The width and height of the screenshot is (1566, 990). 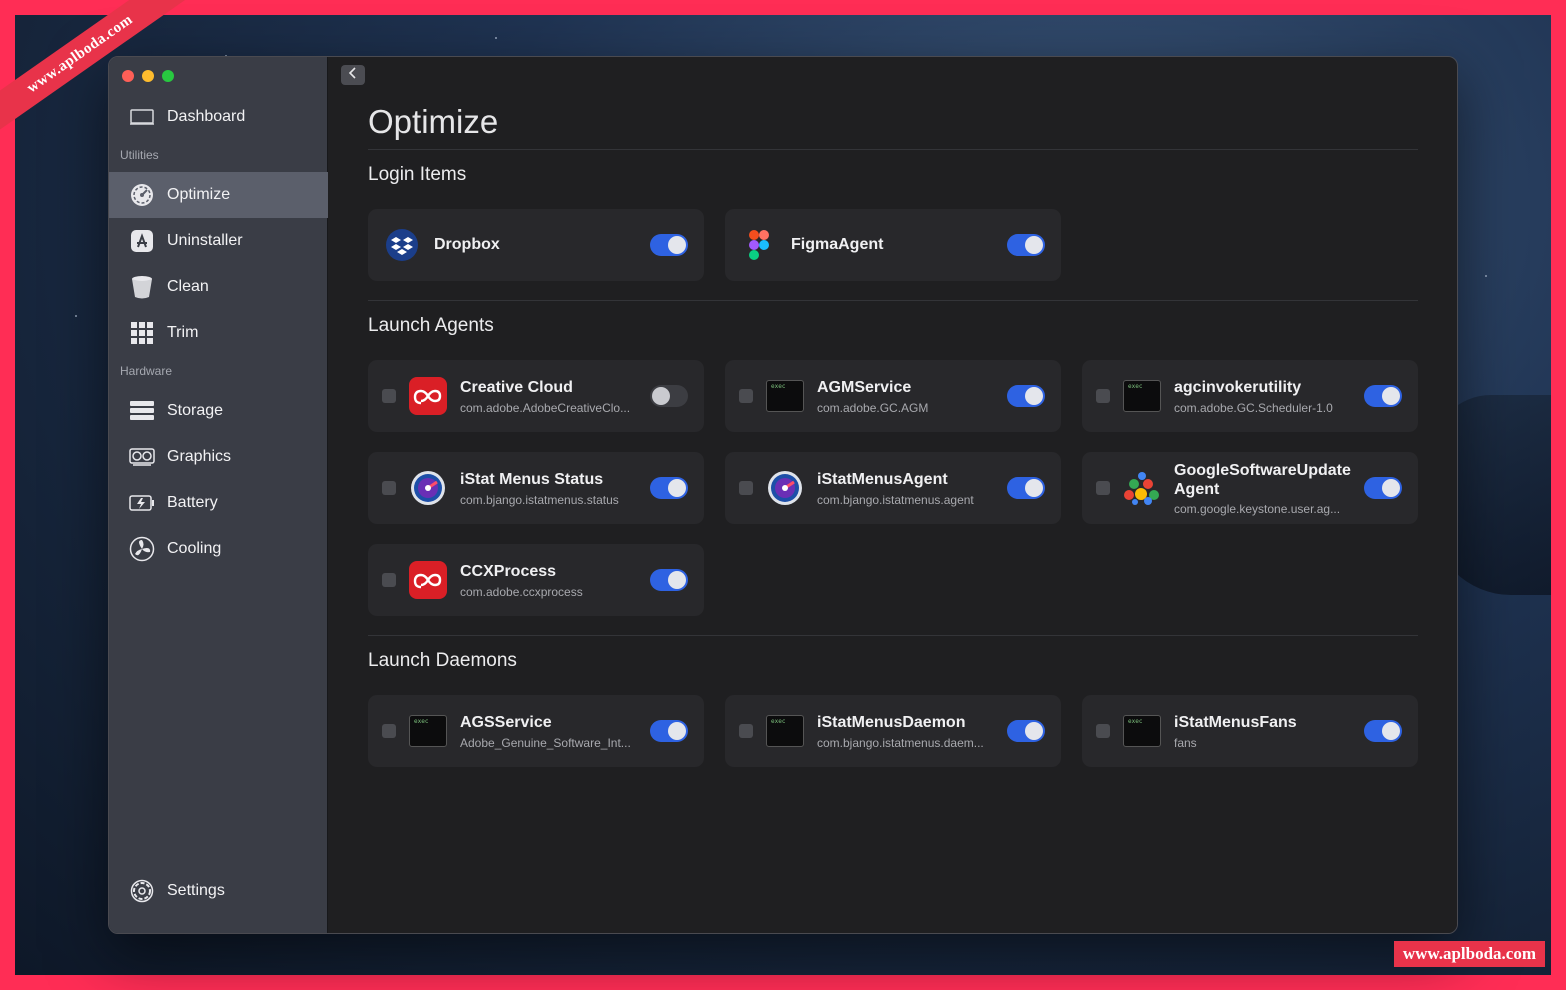 What do you see at coordinates (188, 286) in the screenshot?
I see `sidebar-item-label: Clean` at bounding box center [188, 286].